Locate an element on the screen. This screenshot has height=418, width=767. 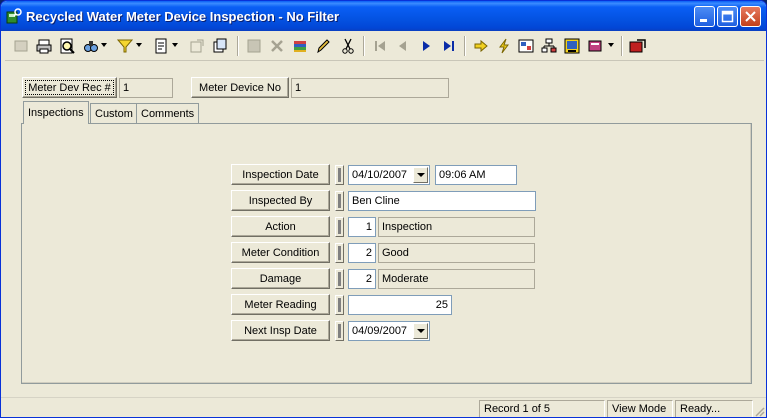
action-description-field: Inspection is located at coordinates (456, 227).